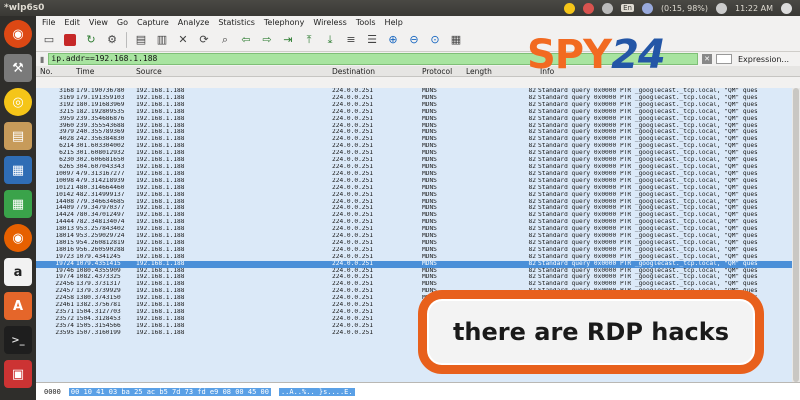 Image resolution: width=800 pixels, height=400 pixels. Describe the element at coordinates (18, 374) in the screenshot. I see `misc-app-icon: ▣` at that location.